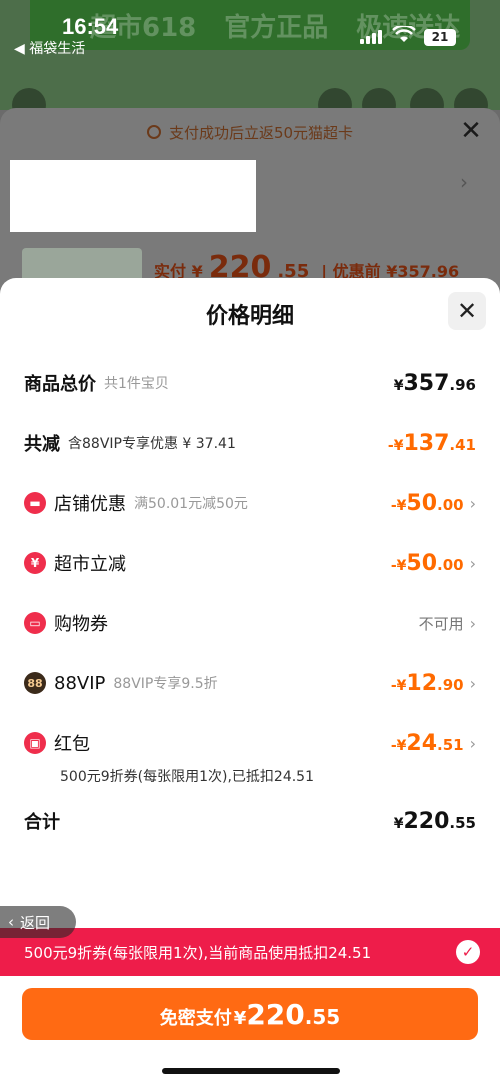 The image size is (500, 1084). What do you see at coordinates (49, 48) in the screenshot?
I see `back-to-app-link: ◀ 福袋生活` at bounding box center [49, 48].